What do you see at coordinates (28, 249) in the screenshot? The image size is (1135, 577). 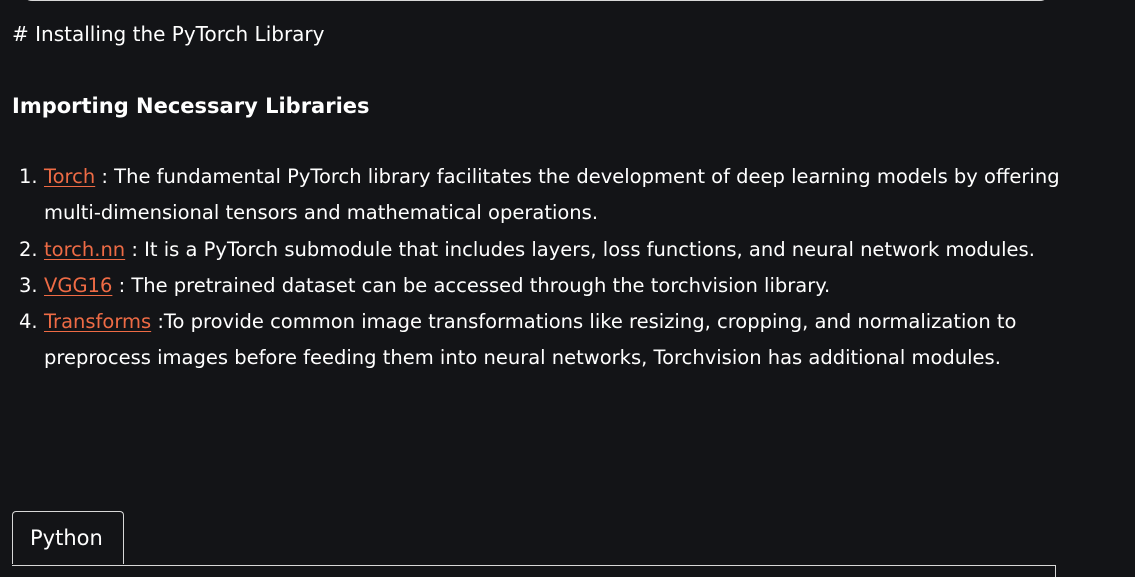 I see `list-number: 2.` at bounding box center [28, 249].